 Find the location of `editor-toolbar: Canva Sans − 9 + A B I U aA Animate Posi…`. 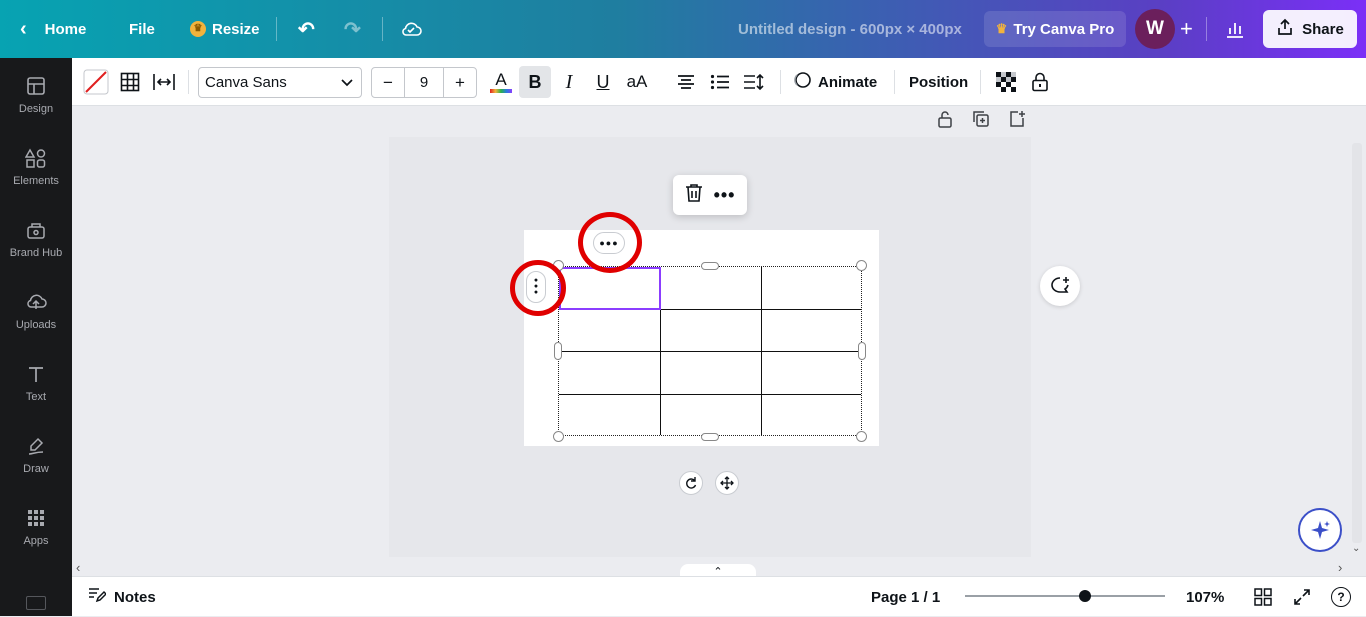

editor-toolbar: Canva Sans − 9 + A B I U aA Animate Posi… is located at coordinates (719, 82).